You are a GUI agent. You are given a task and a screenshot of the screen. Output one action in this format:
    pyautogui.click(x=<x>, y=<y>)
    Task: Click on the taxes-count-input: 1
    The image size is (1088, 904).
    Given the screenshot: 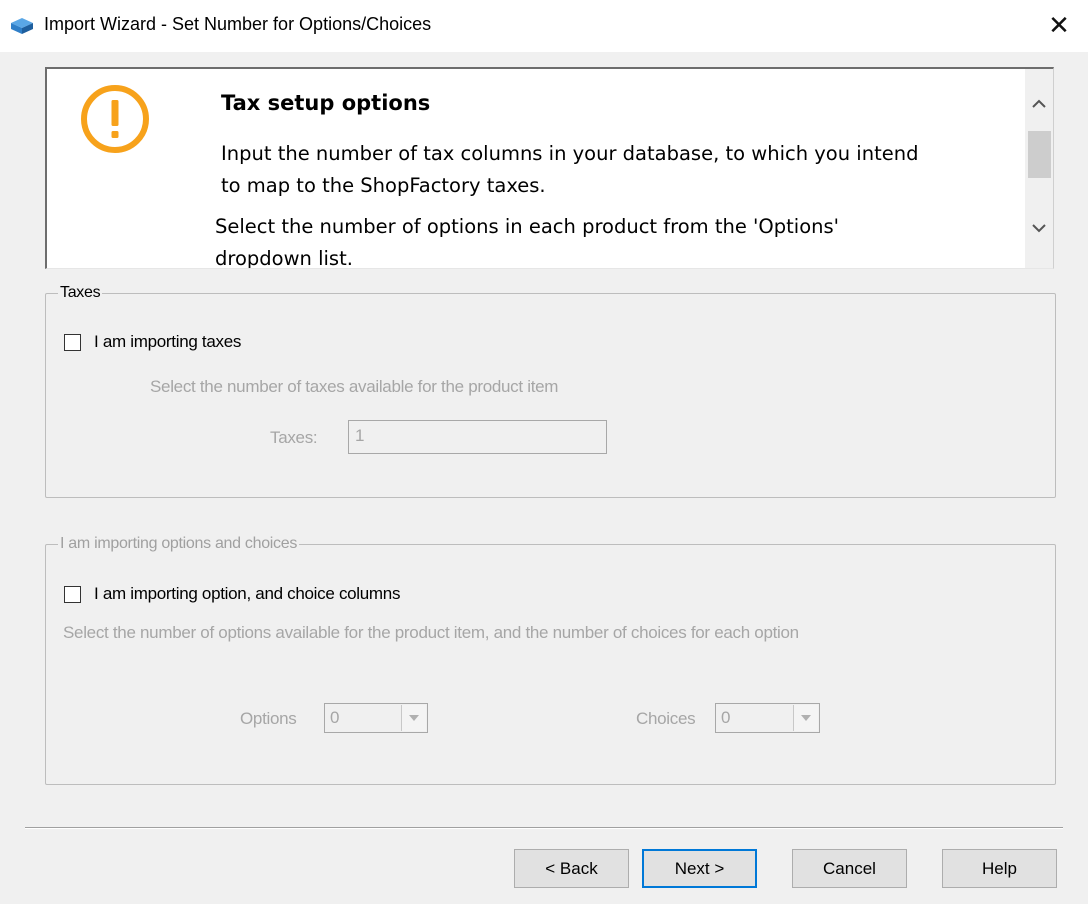 What is the action you would take?
    pyautogui.click(x=477, y=437)
    